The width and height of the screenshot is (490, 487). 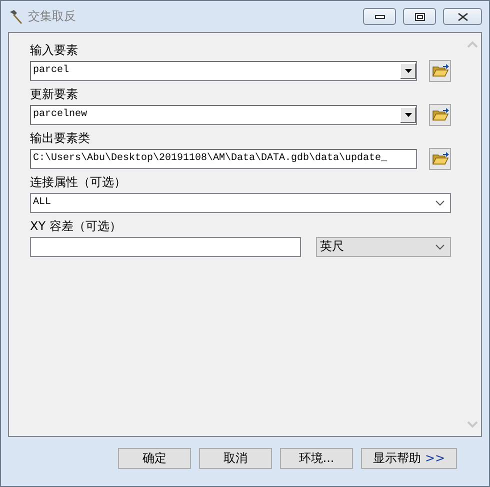 I want to click on combo-box: parcel, so click(x=223, y=70).